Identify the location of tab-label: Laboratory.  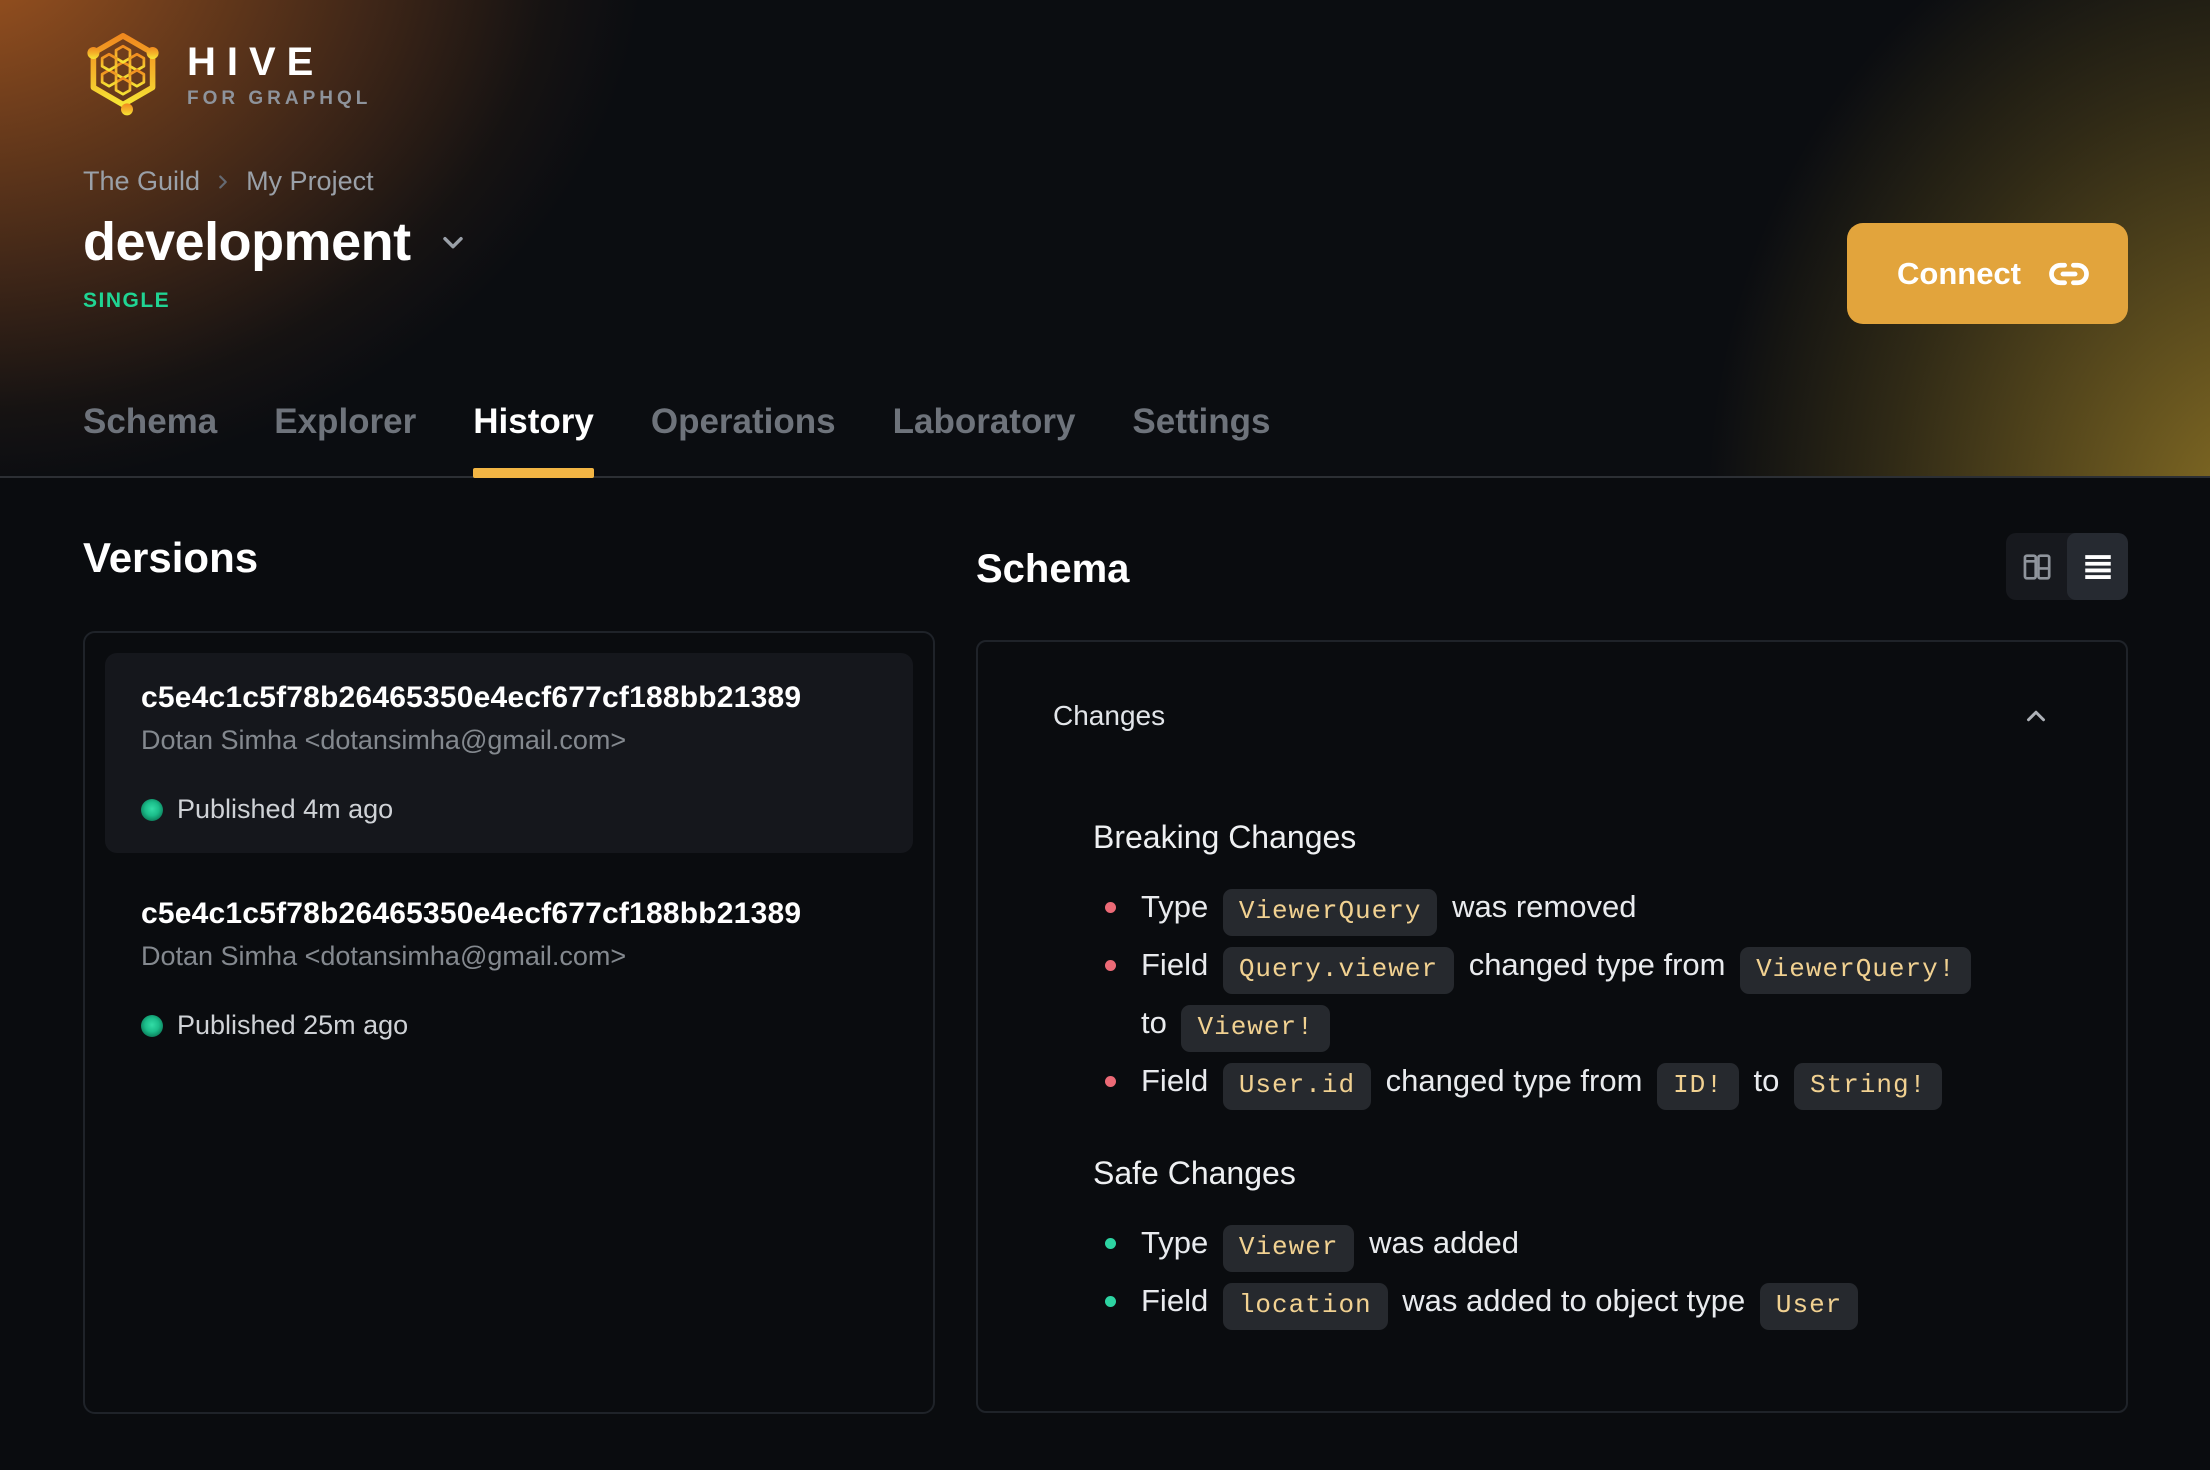
(984, 421).